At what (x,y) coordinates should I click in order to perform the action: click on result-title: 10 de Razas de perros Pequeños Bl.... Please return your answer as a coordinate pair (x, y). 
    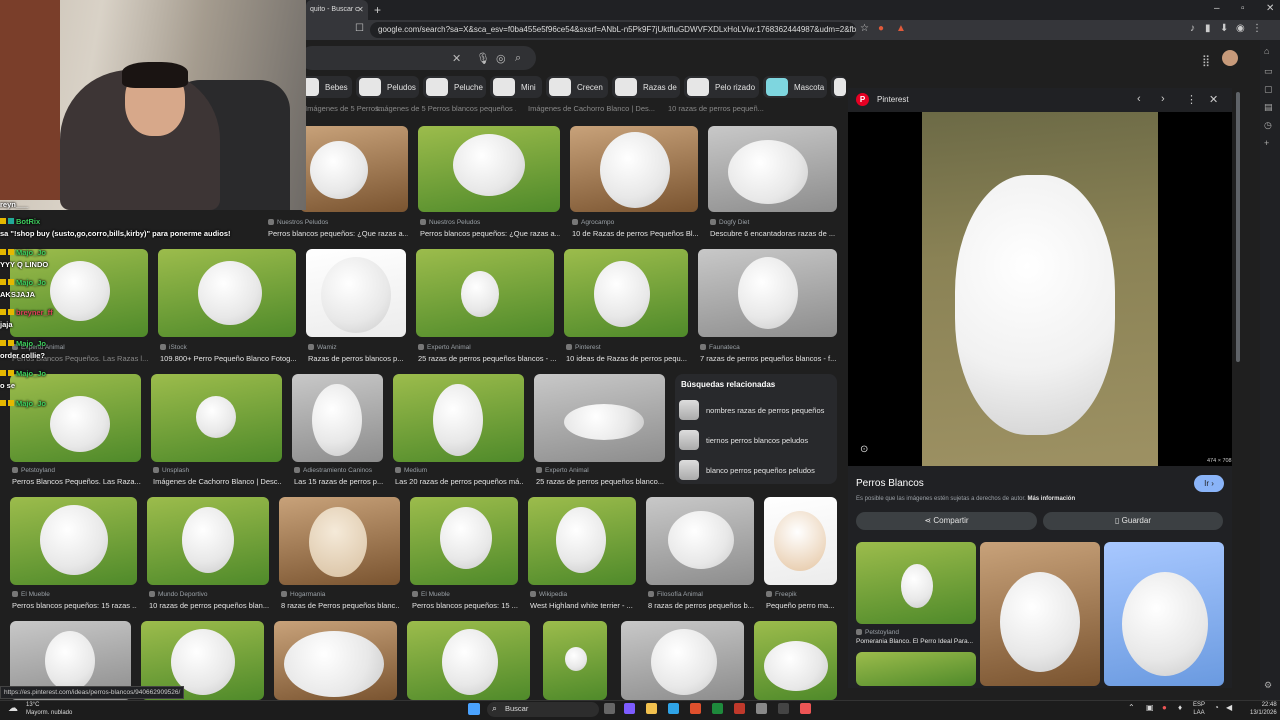
    Looking at the image, I should click on (635, 233).